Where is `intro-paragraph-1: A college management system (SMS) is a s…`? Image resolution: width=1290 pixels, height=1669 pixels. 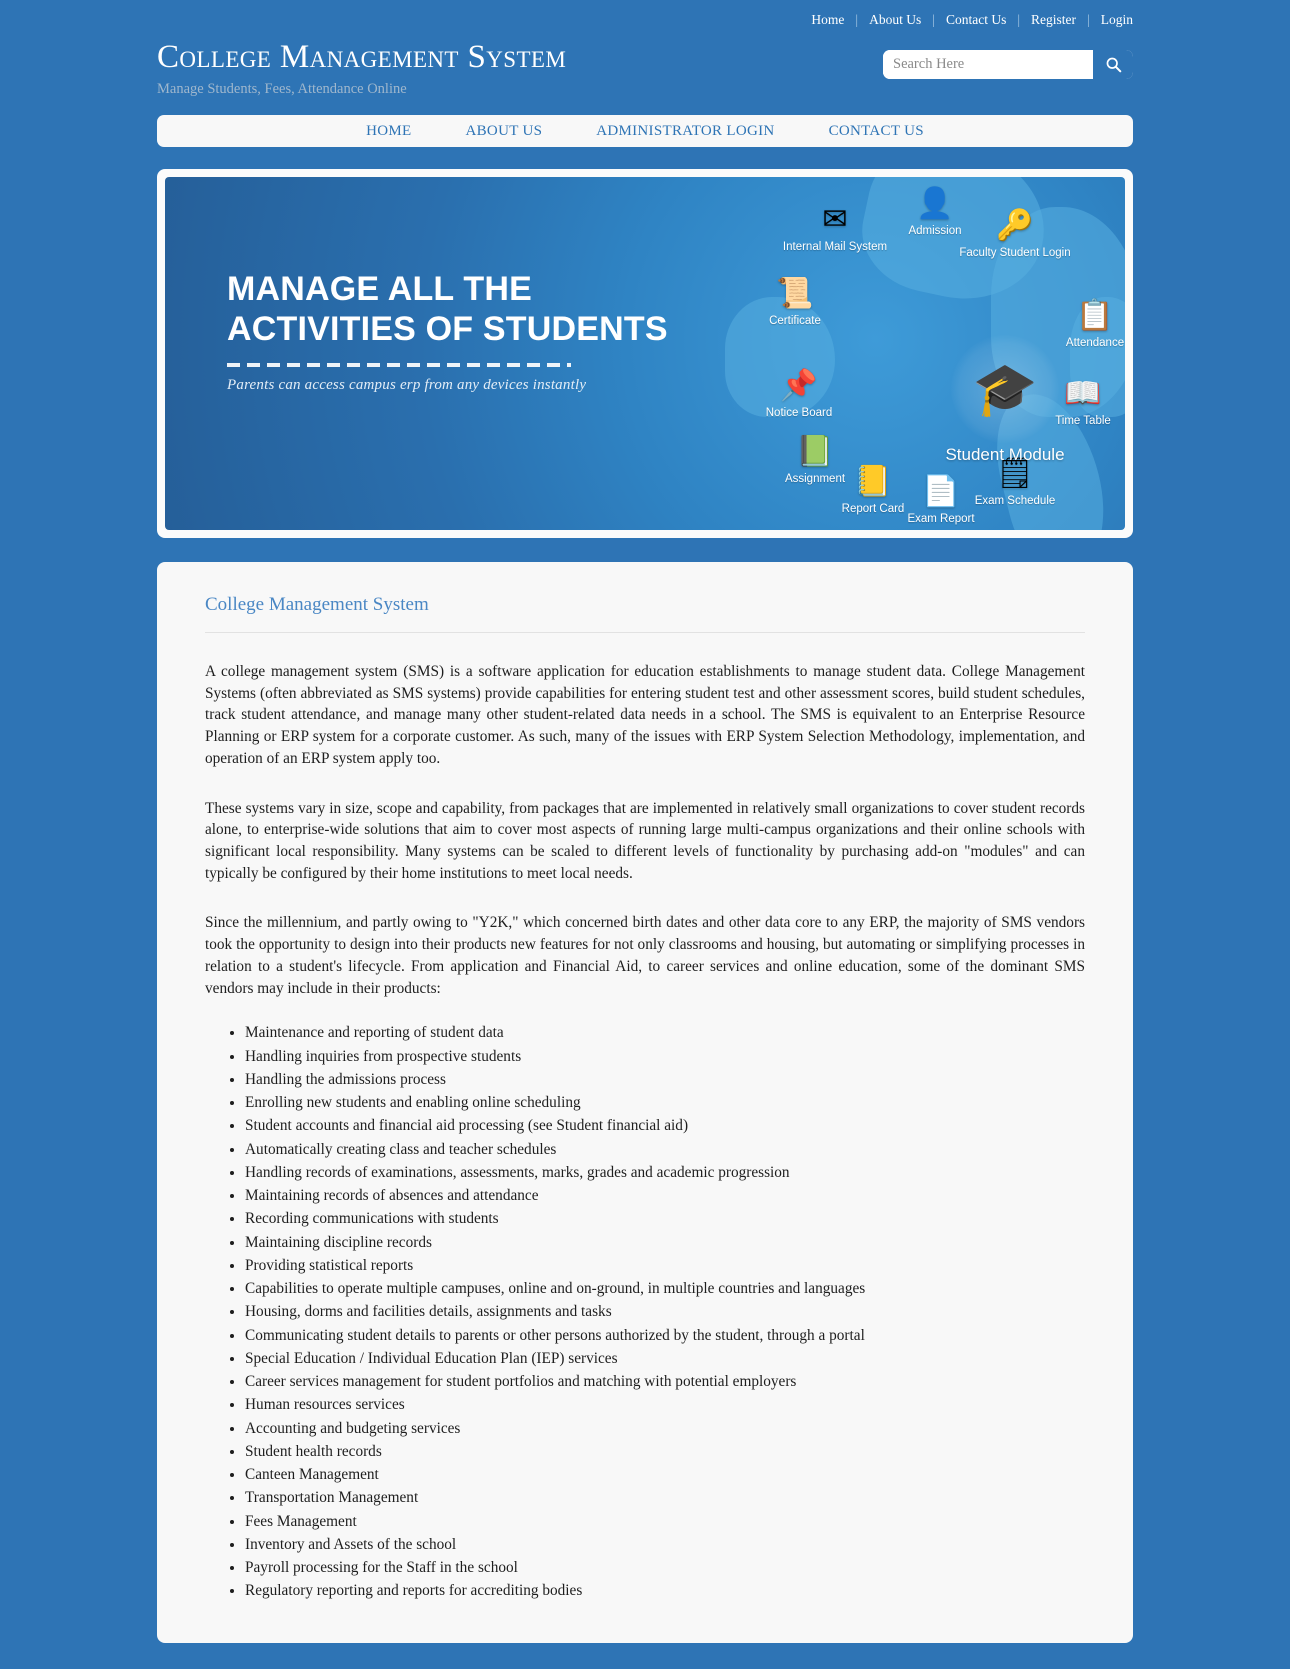 intro-paragraph-1: A college management system (SMS) is a s… is located at coordinates (645, 715).